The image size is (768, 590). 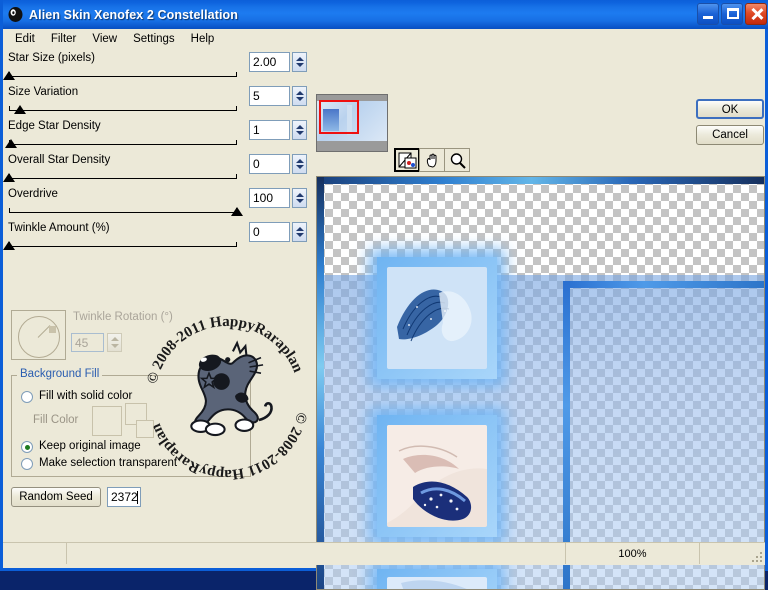 I want to click on background-fill-title: Background Fill, so click(x=60, y=374).